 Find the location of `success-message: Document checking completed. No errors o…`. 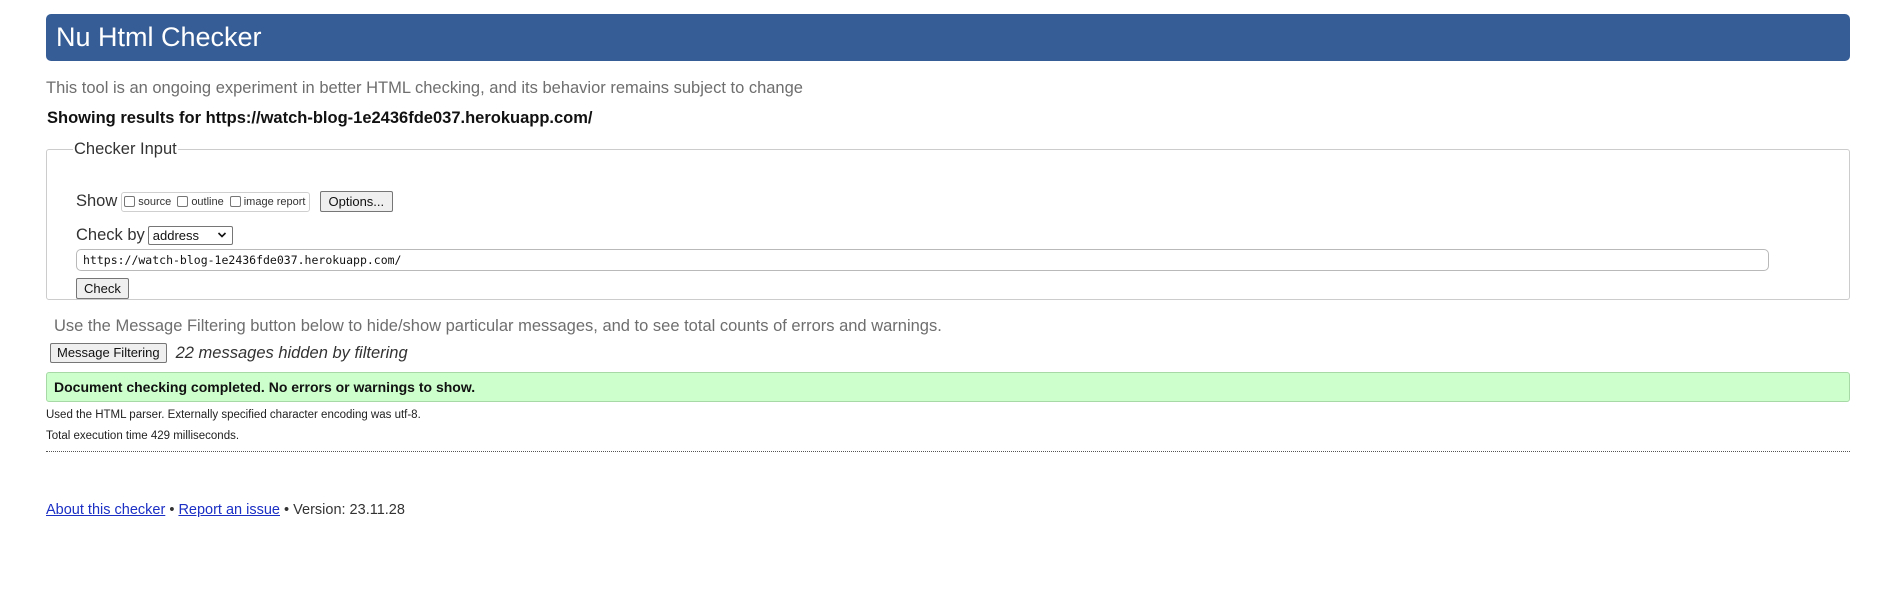

success-message: Document checking completed. No errors o… is located at coordinates (948, 387).